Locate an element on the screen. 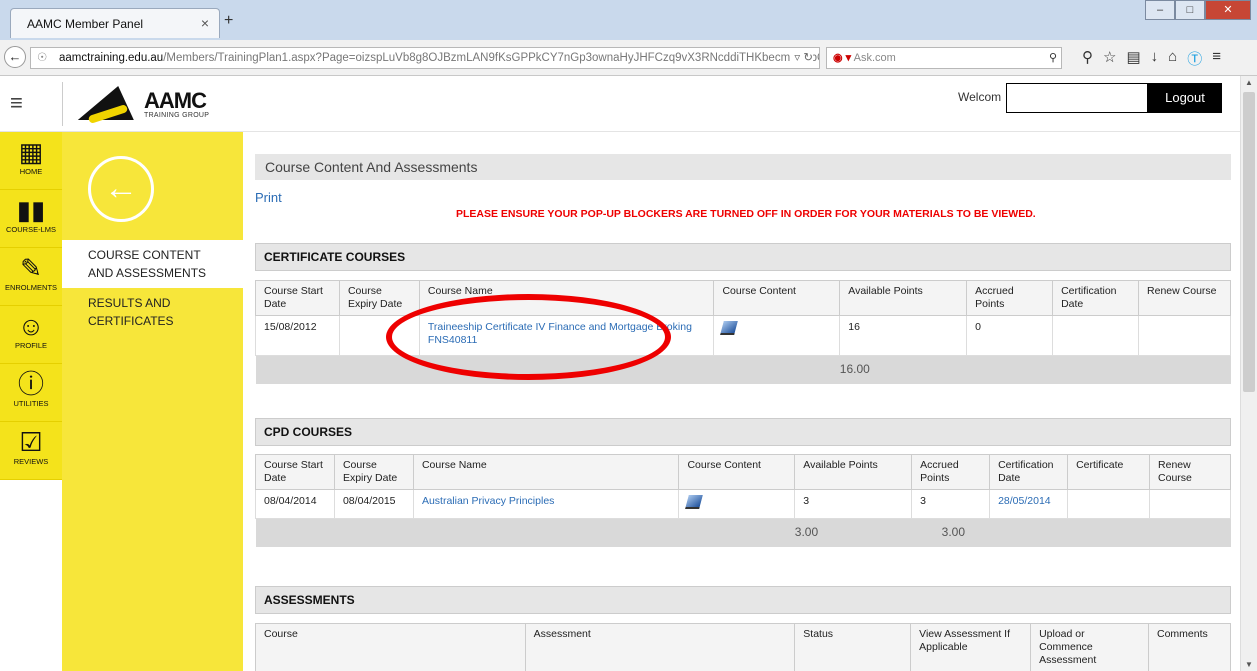 This screenshot has height=671, width=1257. close-window-button: ✕ is located at coordinates (1228, 10).